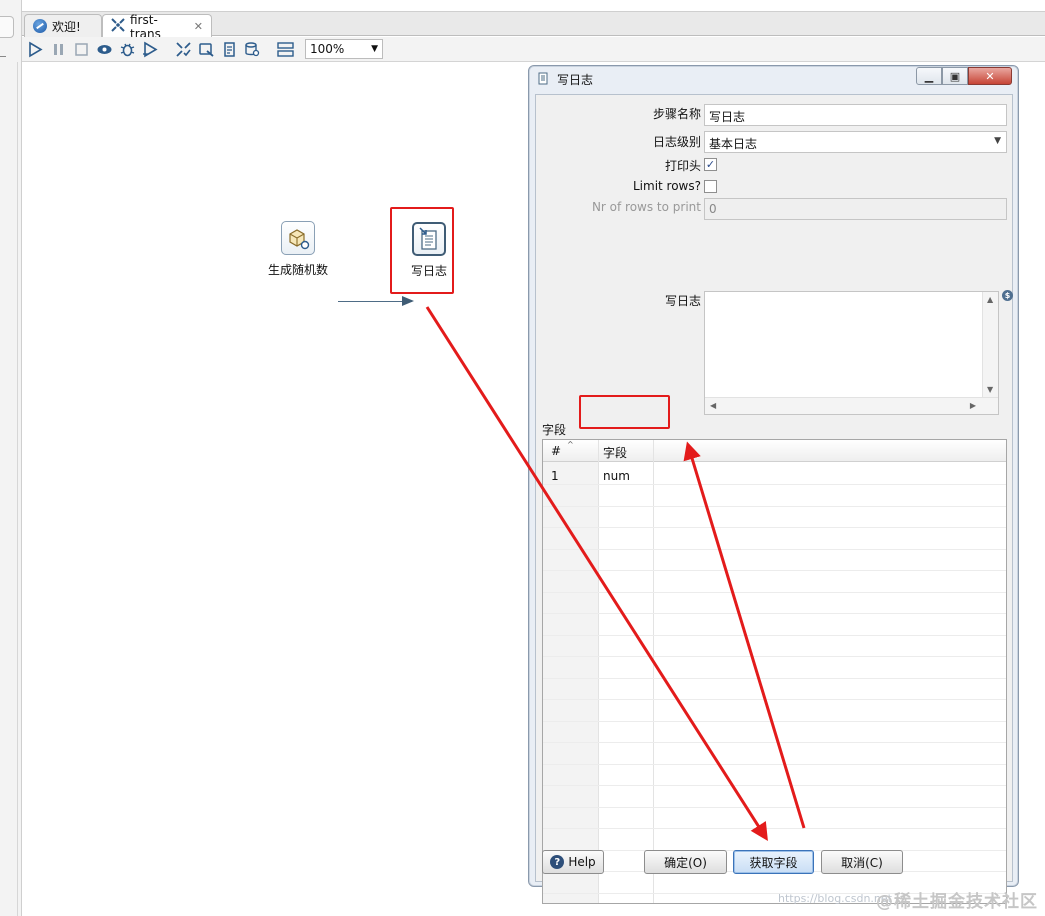  I want to click on column-header-field: 字段, so click(615, 452).